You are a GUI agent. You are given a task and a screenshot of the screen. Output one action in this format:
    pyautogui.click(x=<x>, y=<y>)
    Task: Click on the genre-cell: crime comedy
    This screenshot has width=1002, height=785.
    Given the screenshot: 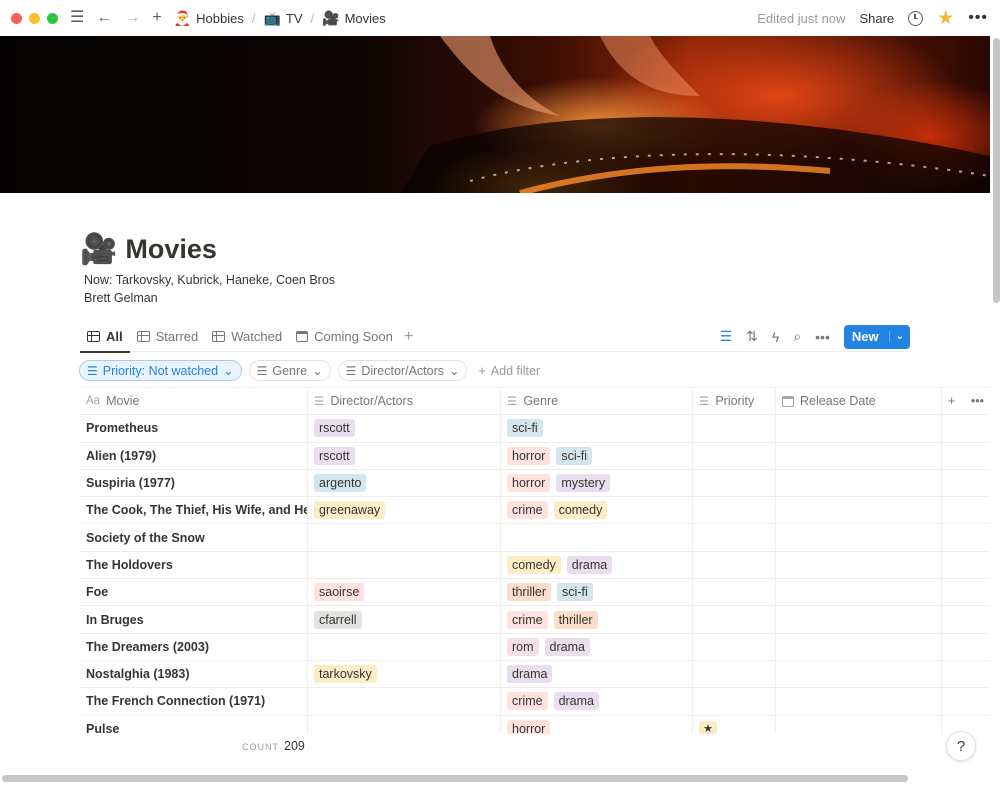 What is the action you would take?
    pyautogui.click(x=597, y=510)
    